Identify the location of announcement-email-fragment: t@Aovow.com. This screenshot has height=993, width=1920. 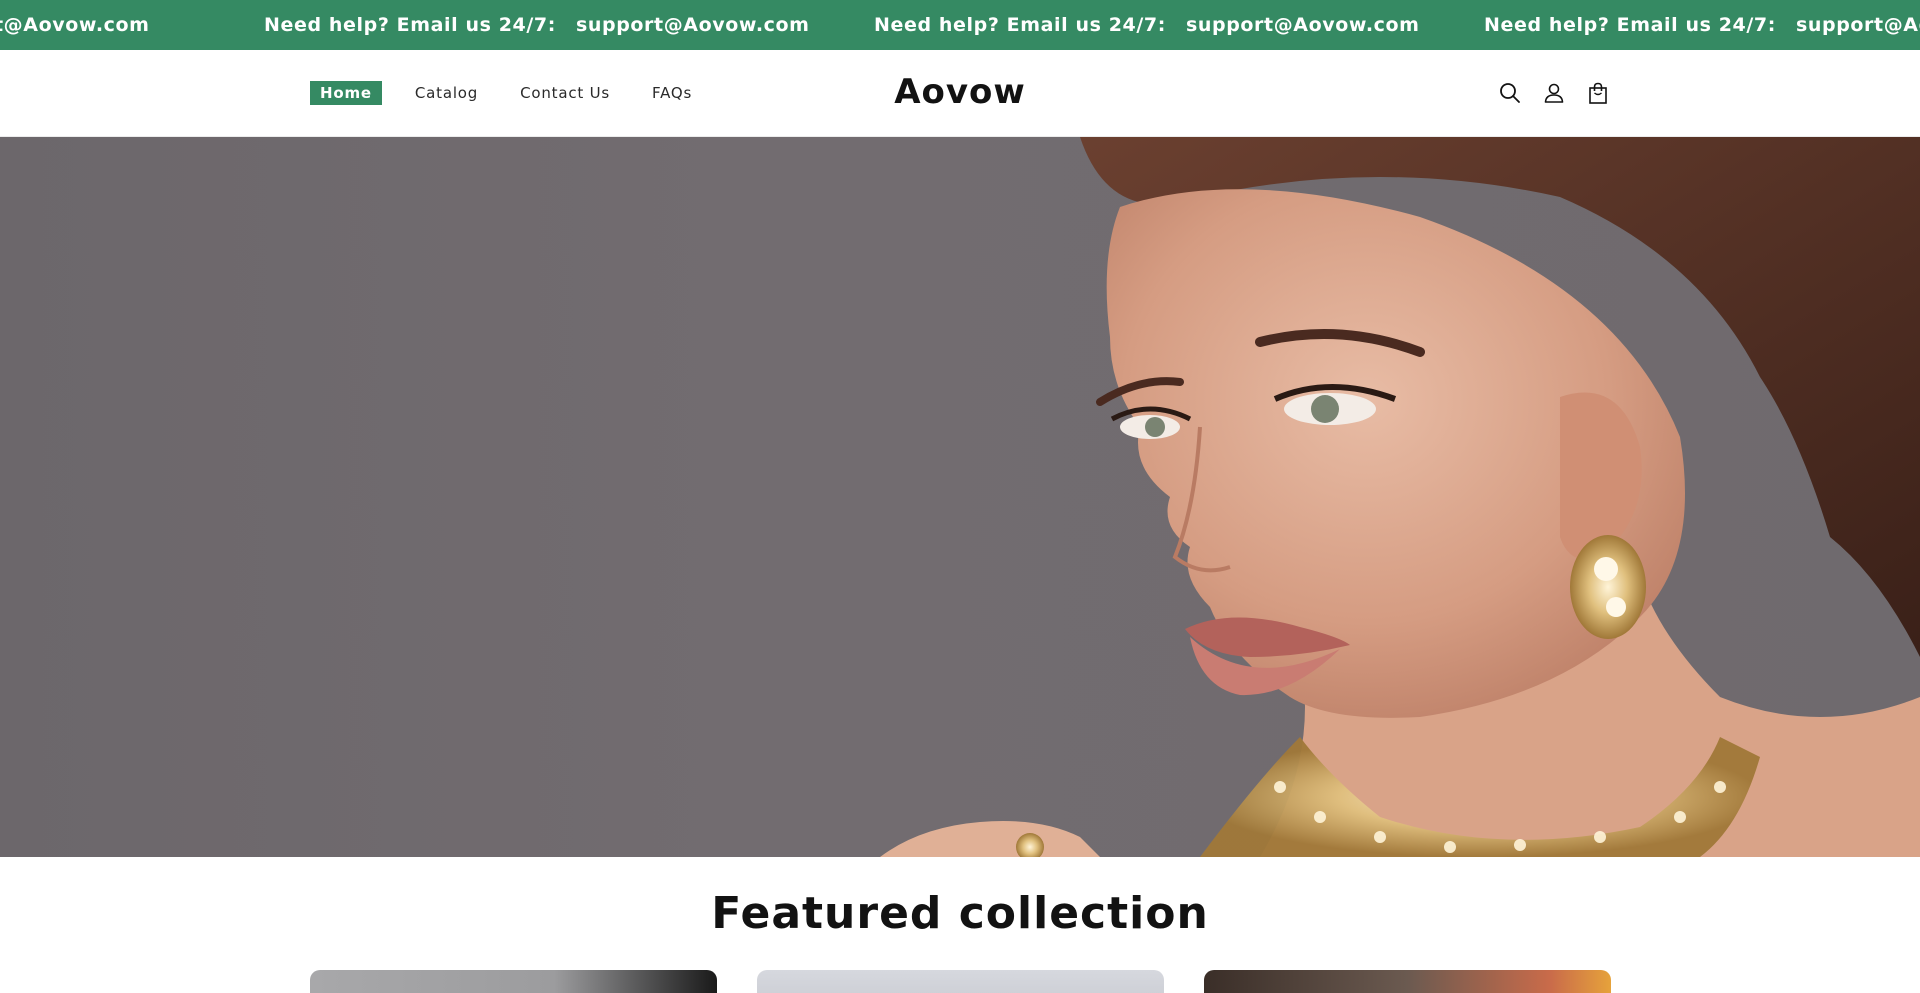
(75, 25).